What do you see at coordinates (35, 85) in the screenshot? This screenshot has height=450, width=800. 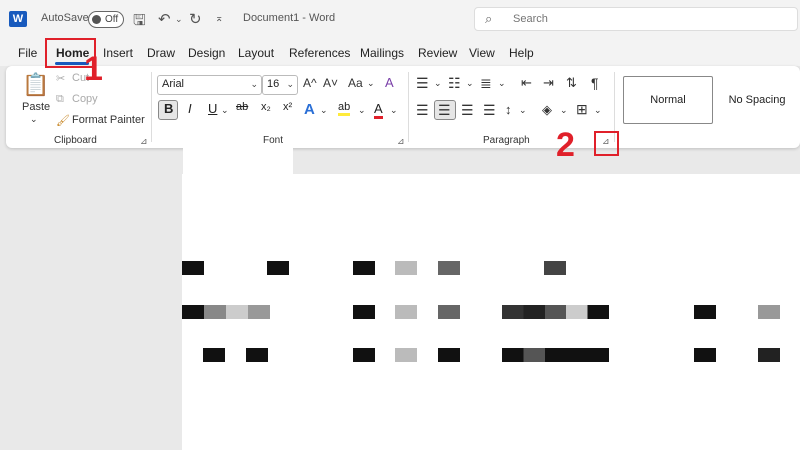 I see `paste-icon: 📋` at bounding box center [35, 85].